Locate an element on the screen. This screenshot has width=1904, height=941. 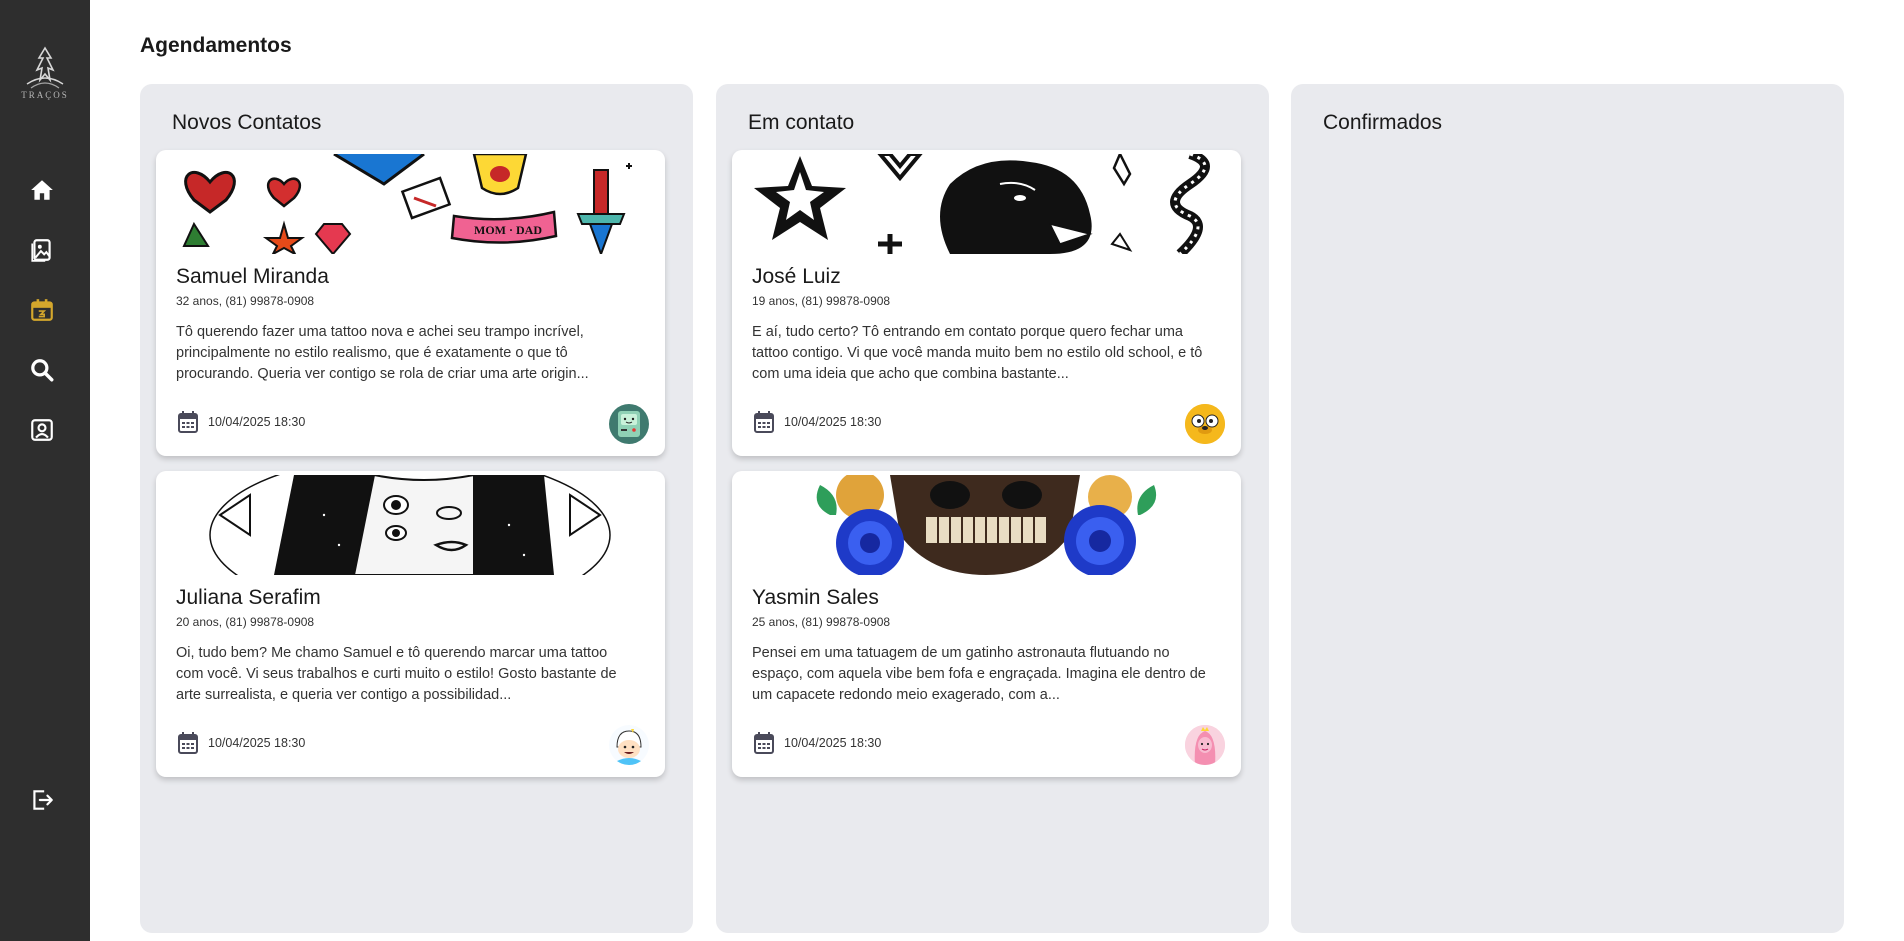
gallery-icon is located at coordinates (41, 250).